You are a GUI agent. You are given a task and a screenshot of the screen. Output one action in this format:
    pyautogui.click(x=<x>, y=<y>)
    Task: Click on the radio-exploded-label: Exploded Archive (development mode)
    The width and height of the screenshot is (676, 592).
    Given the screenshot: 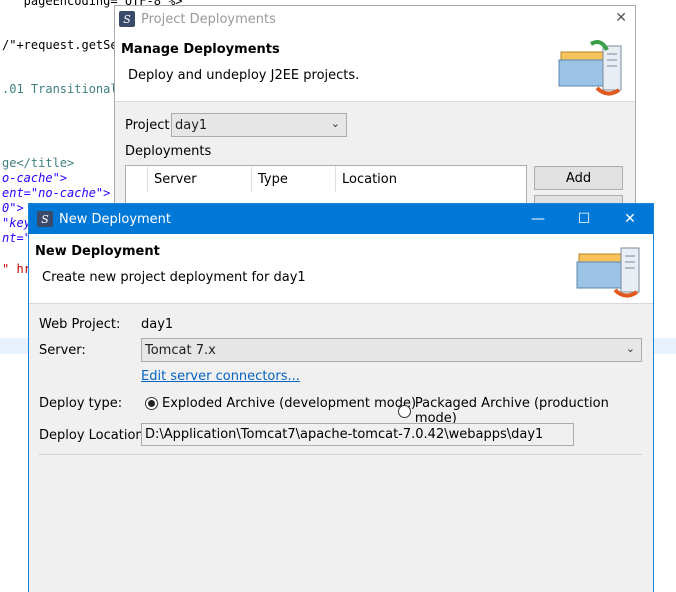 What is the action you would take?
    pyautogui.click(x=289, y=403)
    